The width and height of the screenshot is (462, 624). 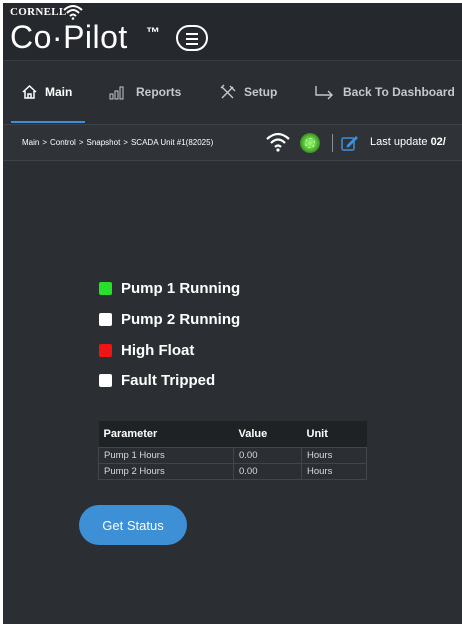 I want to click on nav-main: Main, so click(x=46, y=91).